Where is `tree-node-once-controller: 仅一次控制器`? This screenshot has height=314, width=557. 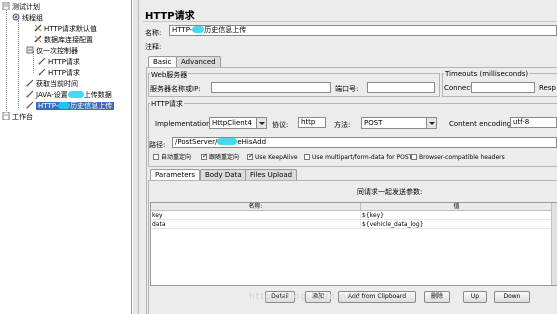
tree-node-once-controller: 仅一次控制器 is located at coordinates (52, 51).